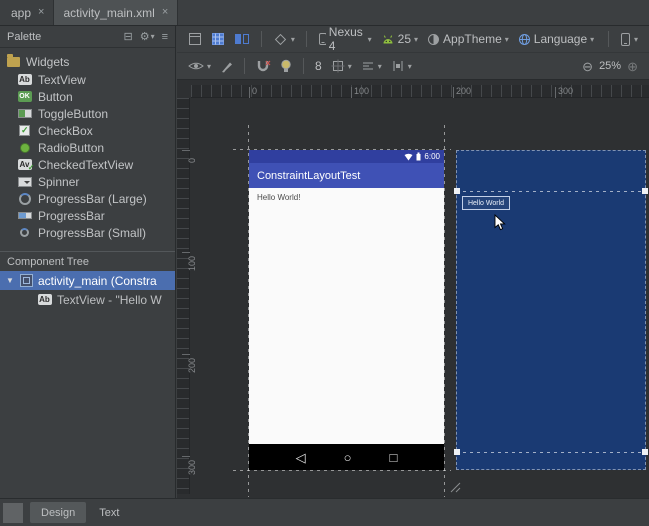 This screenshot has height=526, width=649. I want to click on nav-recents-icon: □, so click(393, 457).